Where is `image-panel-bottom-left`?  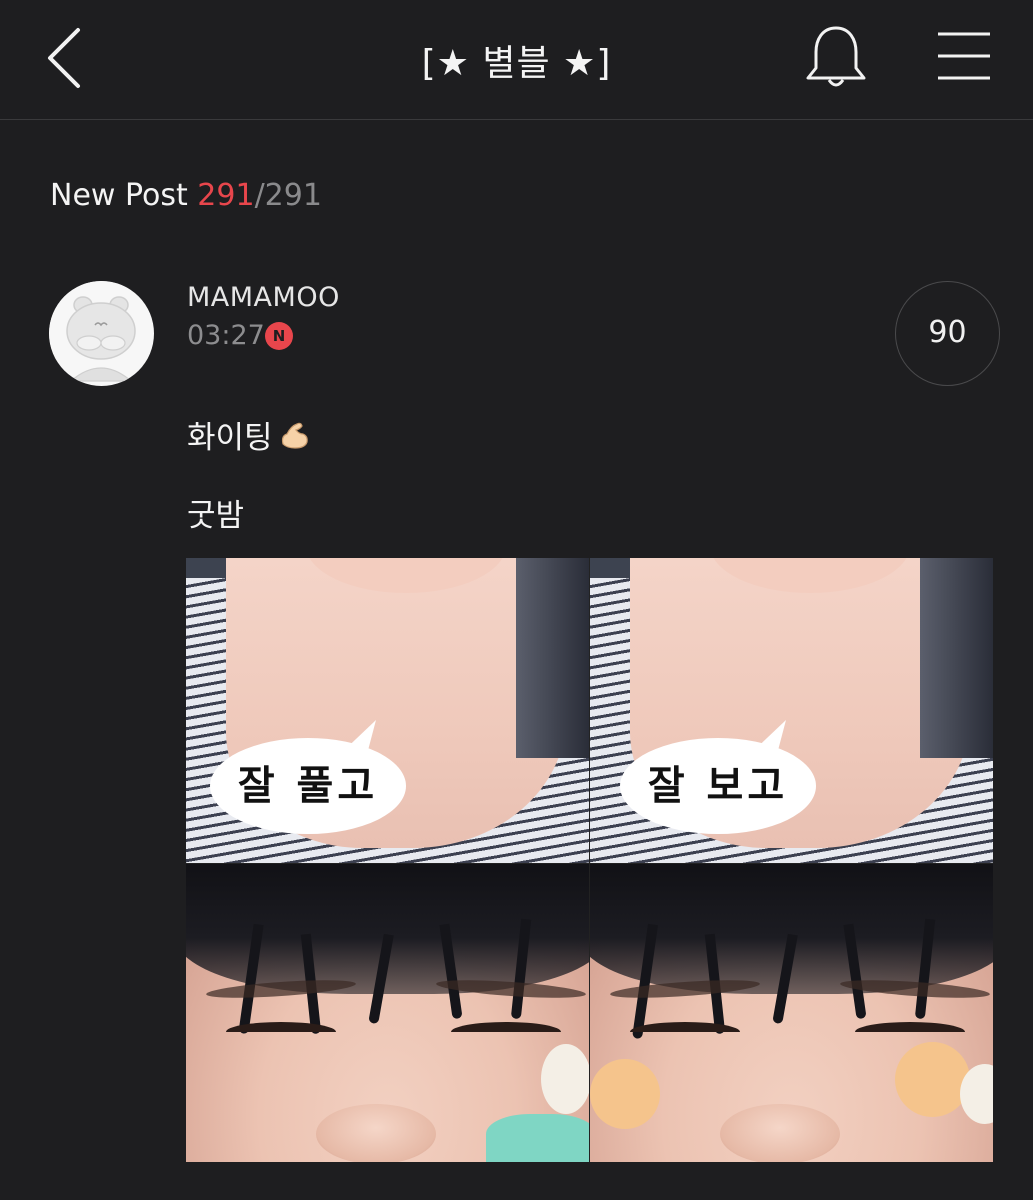
image-panel-bottom-left is located at coordinates (387, 1013).